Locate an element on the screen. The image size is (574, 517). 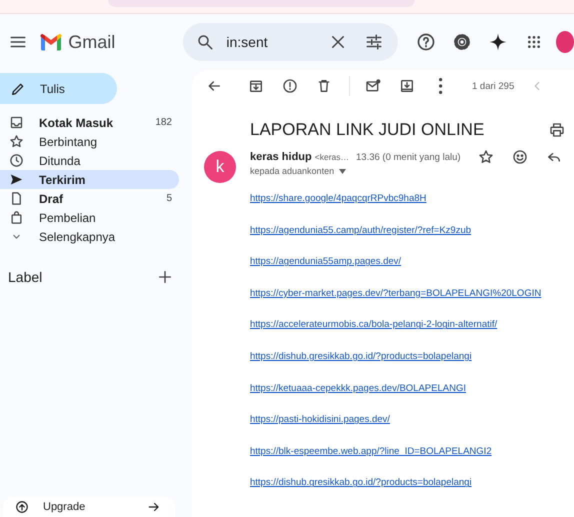
sidebar-item: Berbintang is located at coordinates (89, 141).